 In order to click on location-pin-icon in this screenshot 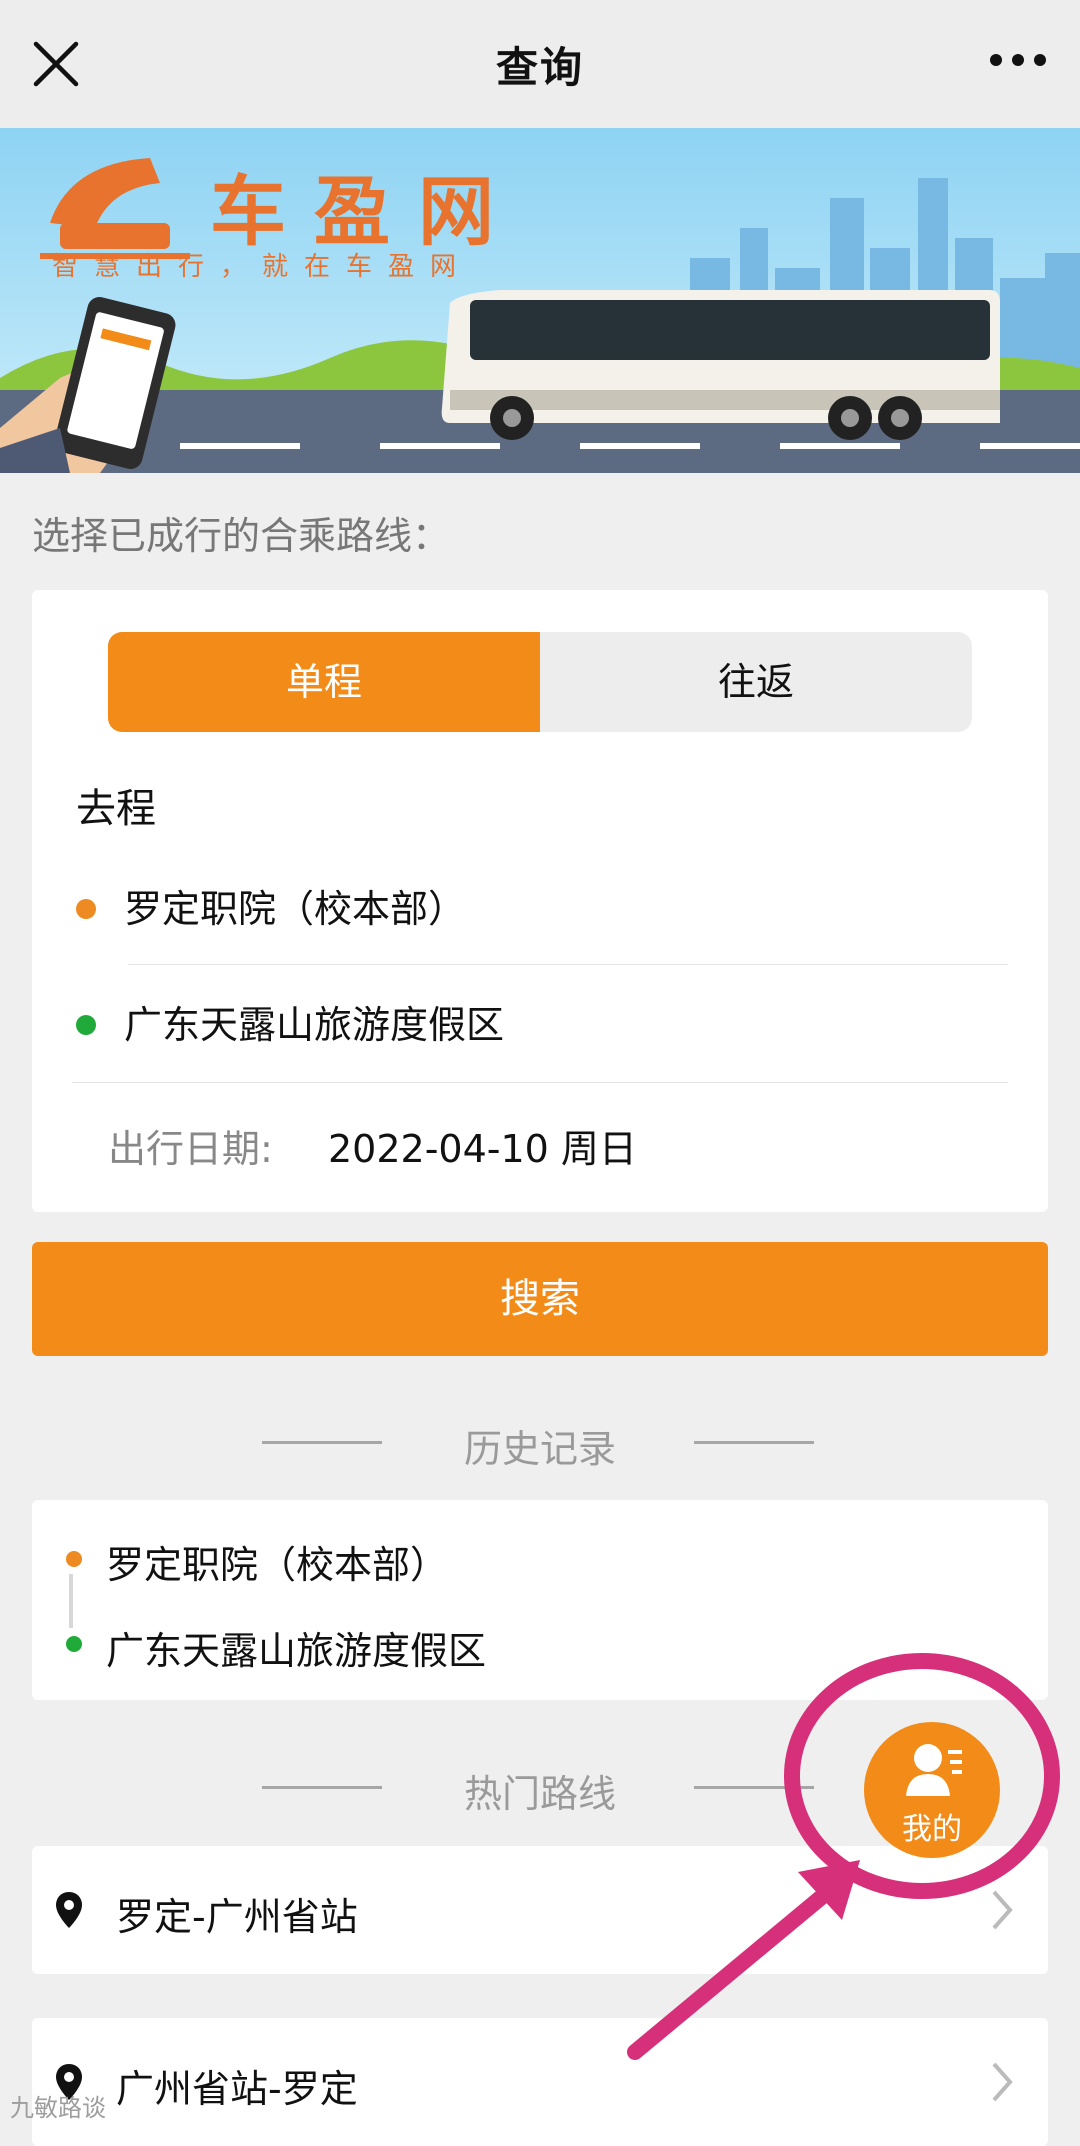, I will do `click(69, 1910)`.